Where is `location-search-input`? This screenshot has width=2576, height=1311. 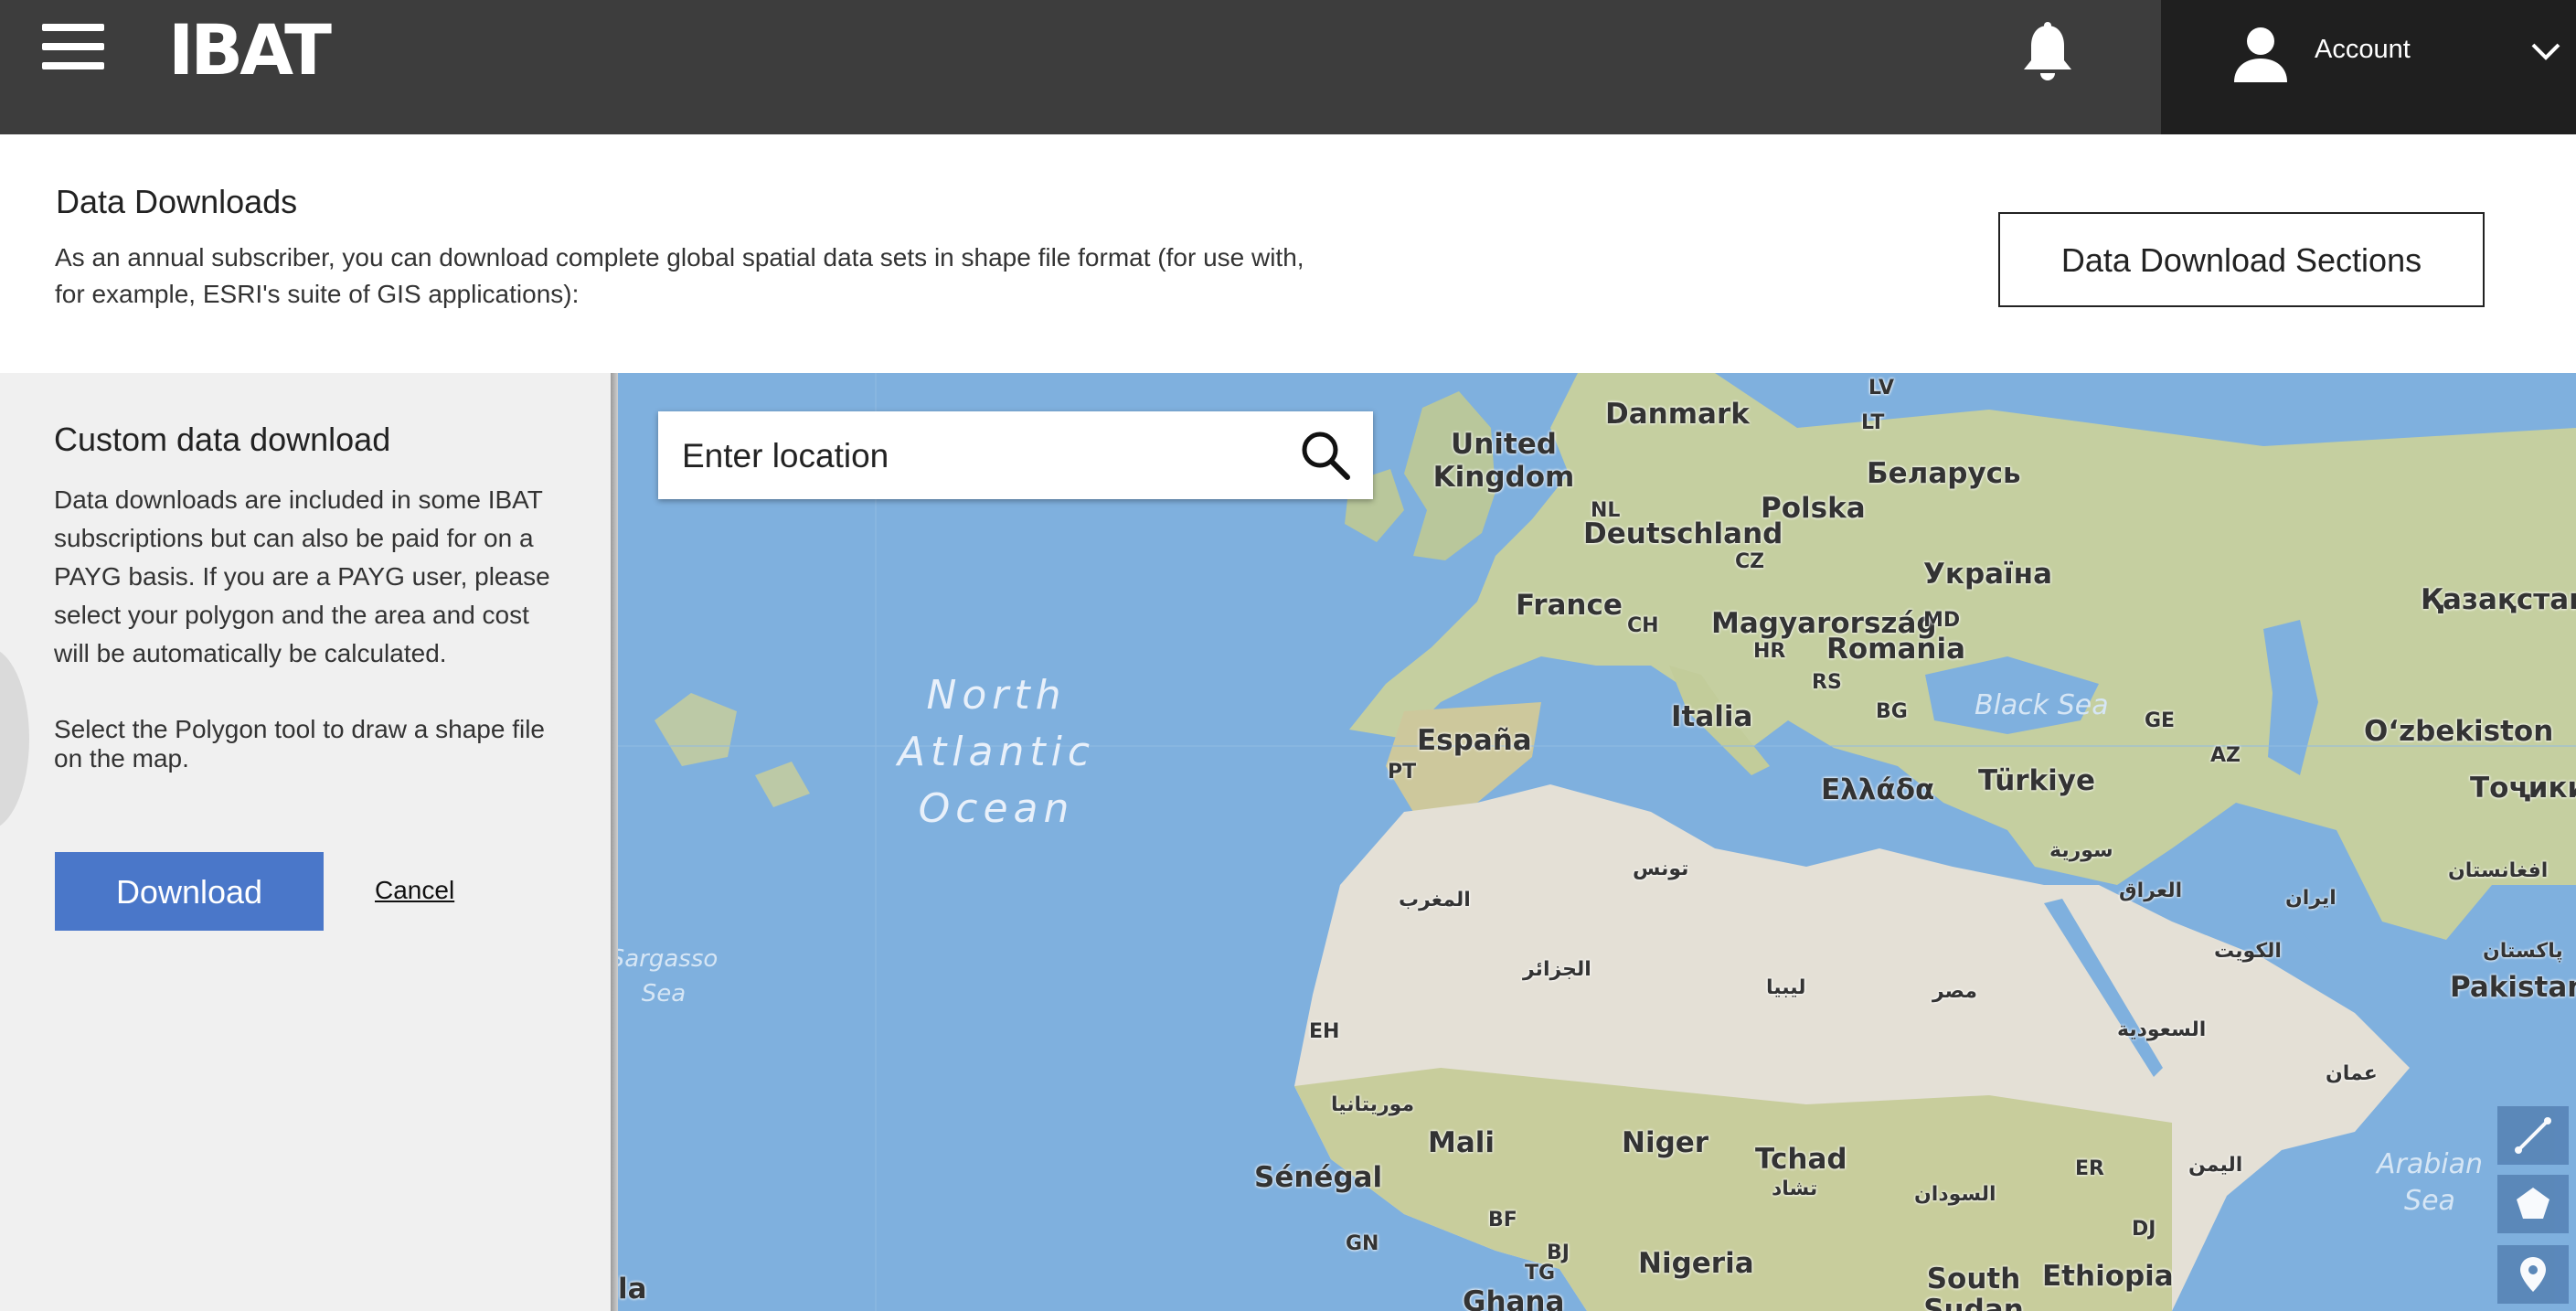 location-search-input is located at coordinates (983, 457).